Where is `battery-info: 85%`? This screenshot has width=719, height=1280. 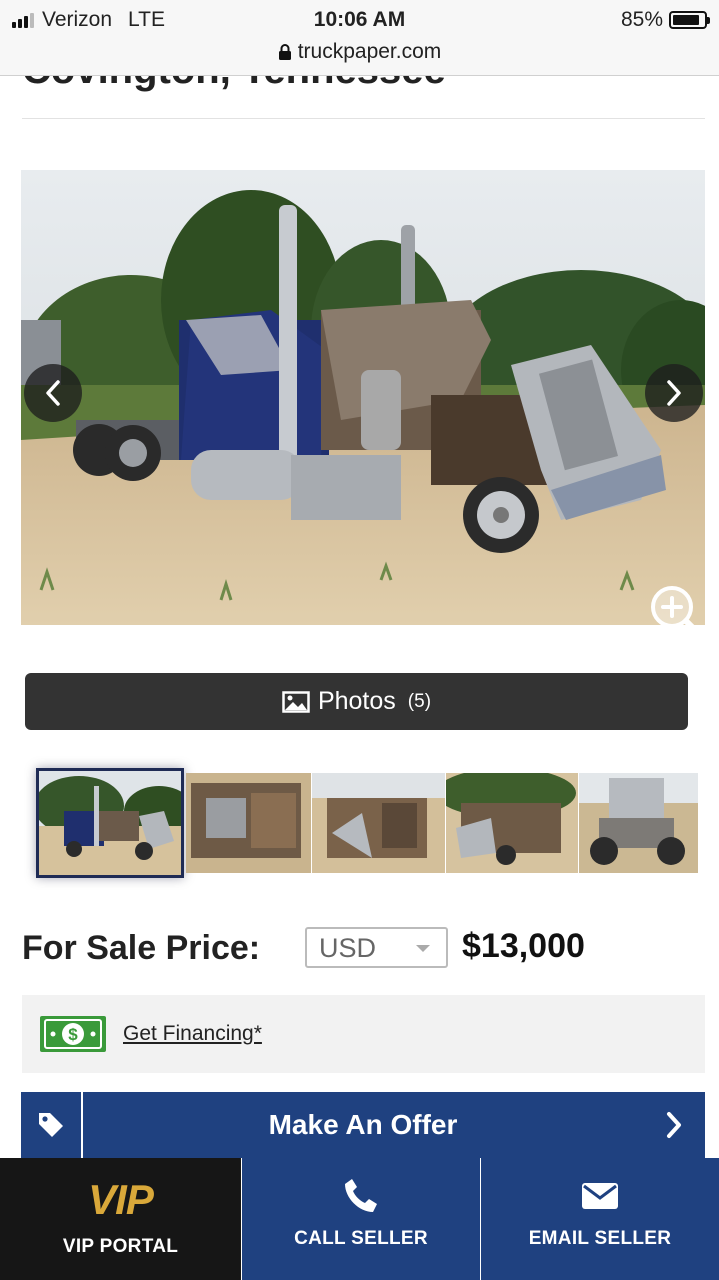
battery-info: 85% is located at coordinates (665, 20).